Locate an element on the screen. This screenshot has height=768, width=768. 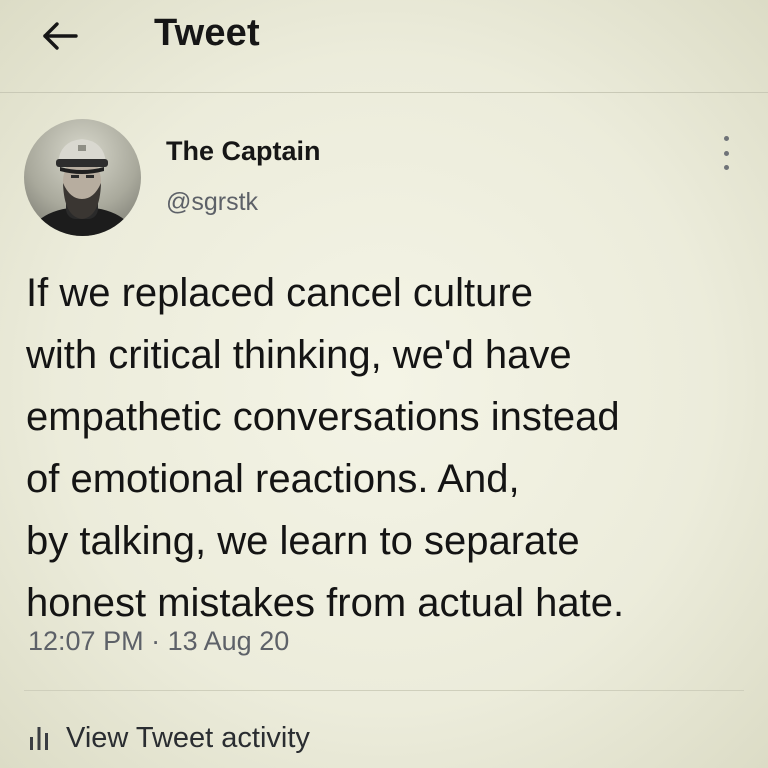
view-tweet-activity-label: View Tweet activity is located at coordinates (188, 737).